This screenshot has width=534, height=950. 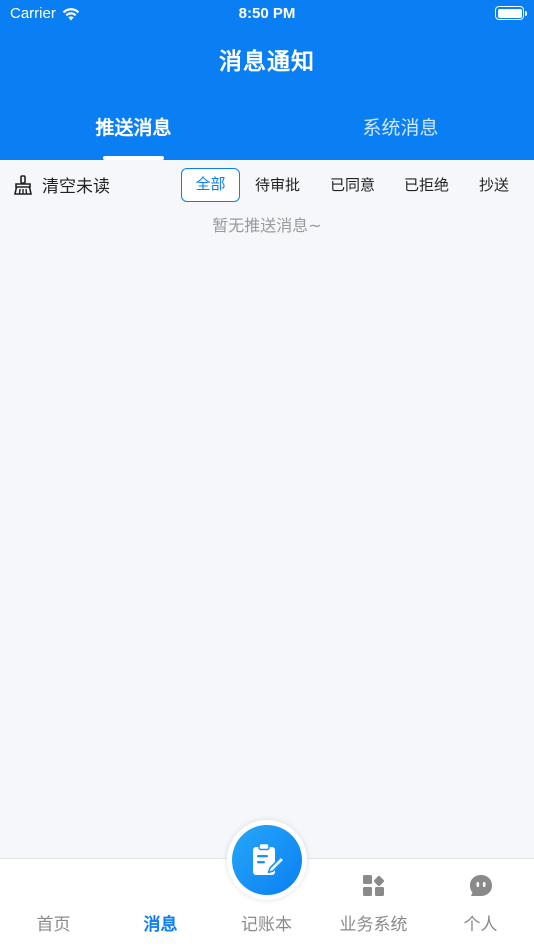 I want to click on clock: 8:50 PM, so click(x=267, y=13).